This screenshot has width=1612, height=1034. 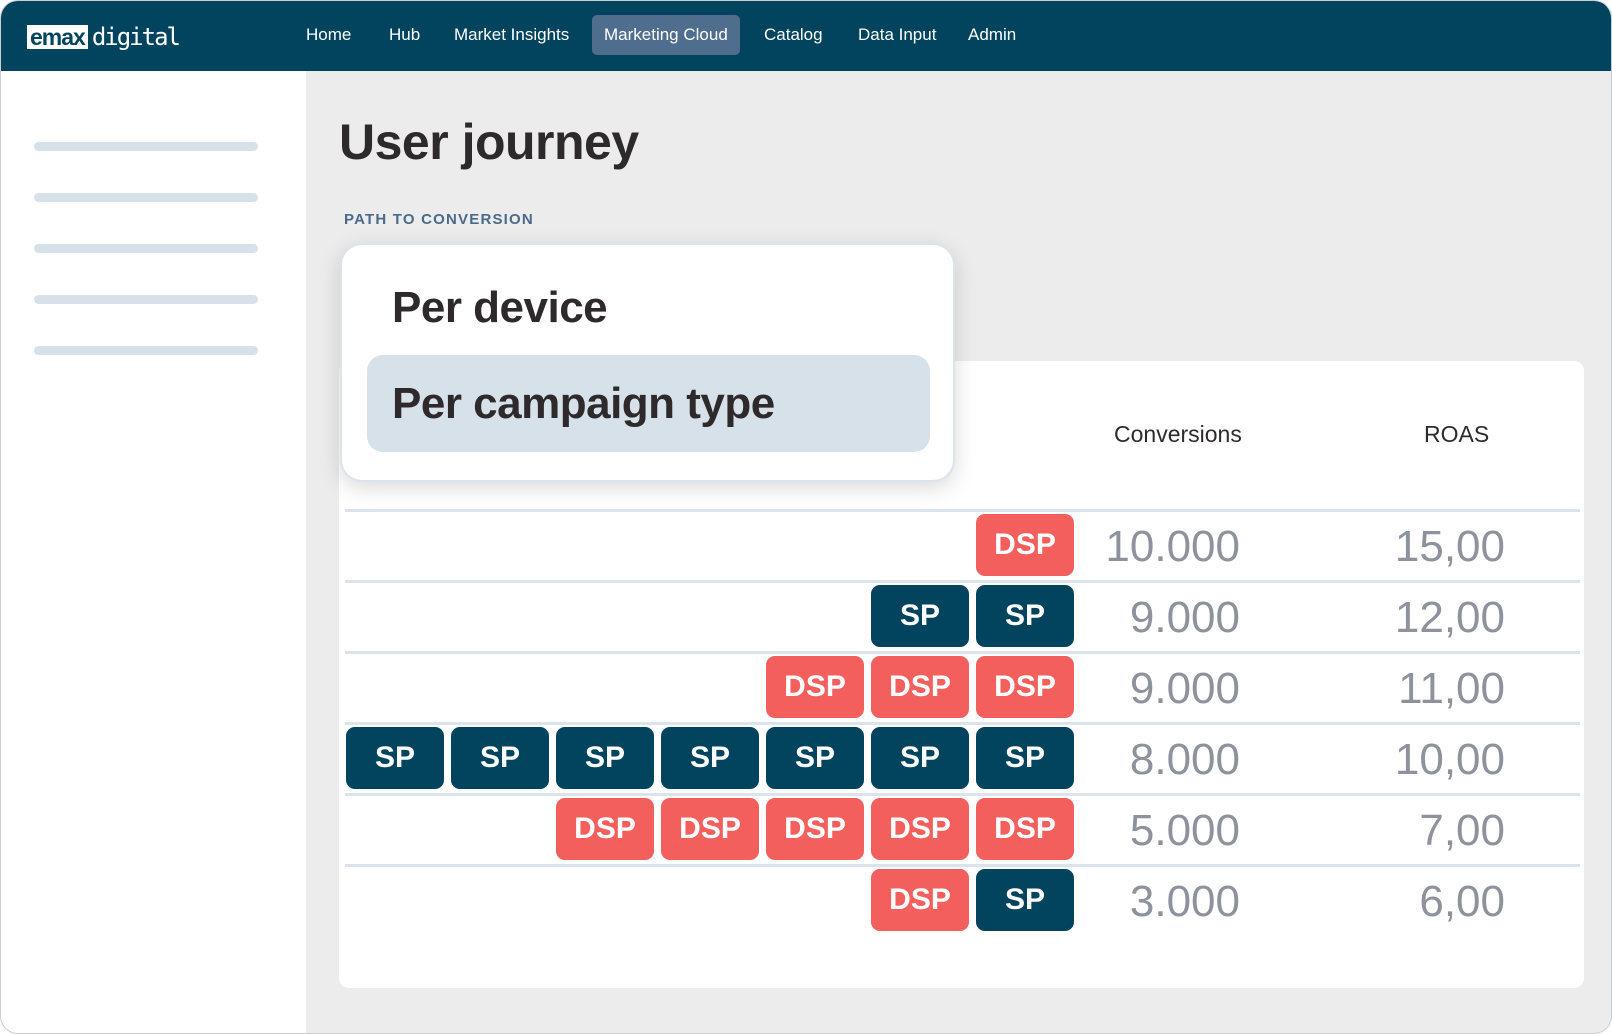 What do you see at coordinates (992, 35) in the screenshot?
I see `nav-item-admin: Admin` at bounding box center [992, 35].